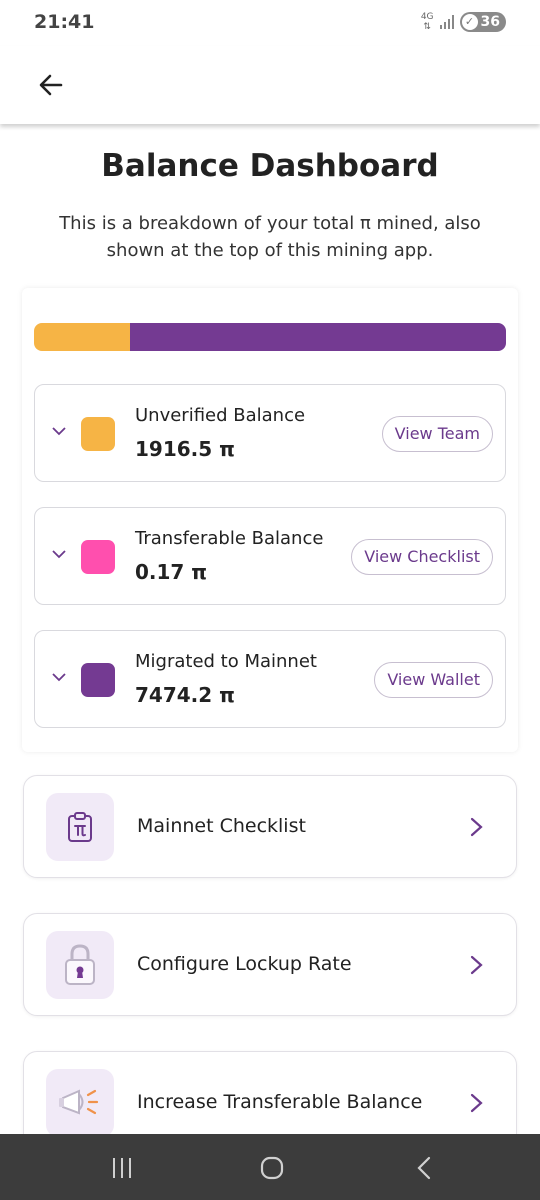 This screenshot has height=1200, width=540. I want to click on battery-level: 36, so click(490, 22).